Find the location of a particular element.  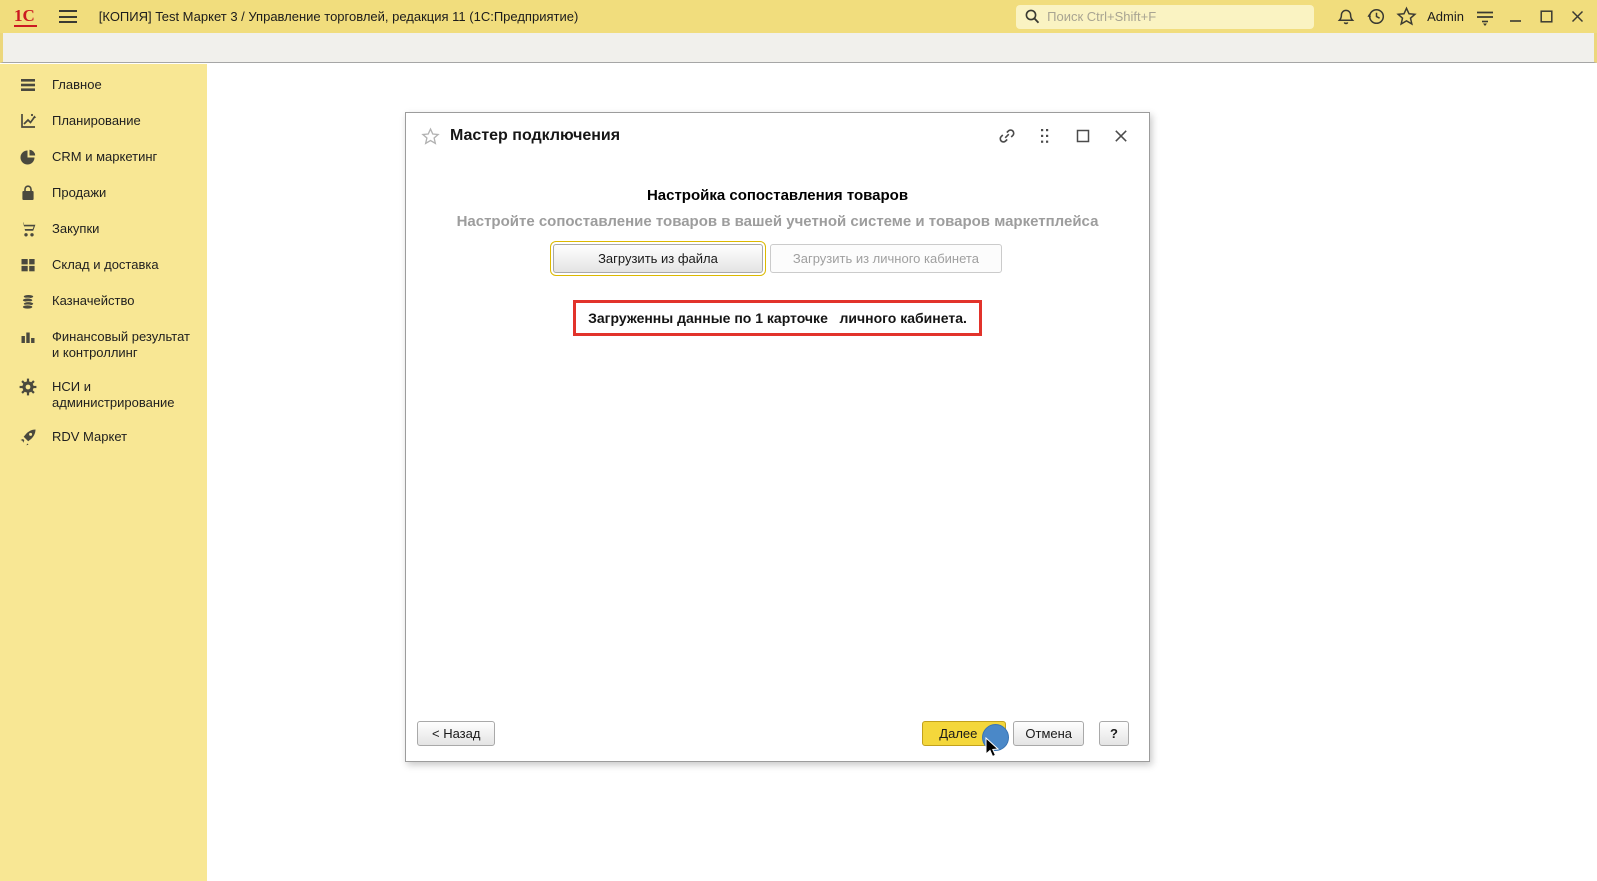

service-menu-icon is located at coordinates (1485, 17).